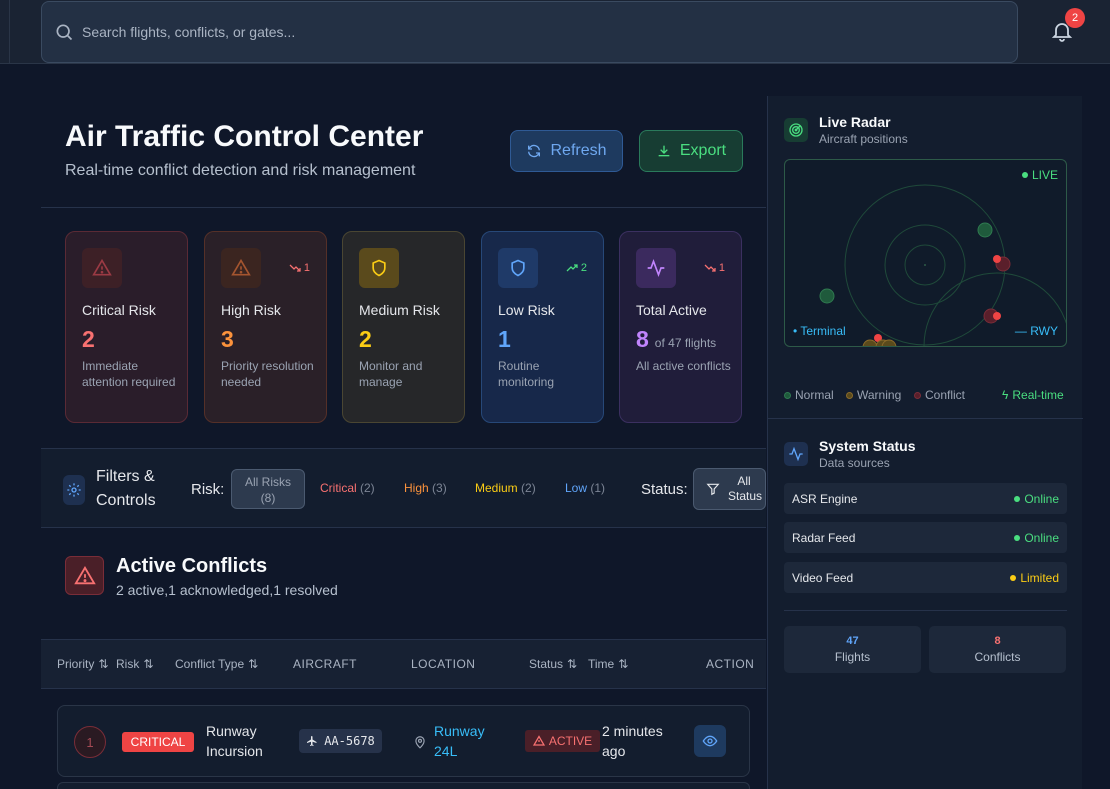 This screenshot has height=789, width=1110. What do you see at coordinates (74, 490) in the screenshot?
I see `gear-icon` at bounding box center [74, 490].